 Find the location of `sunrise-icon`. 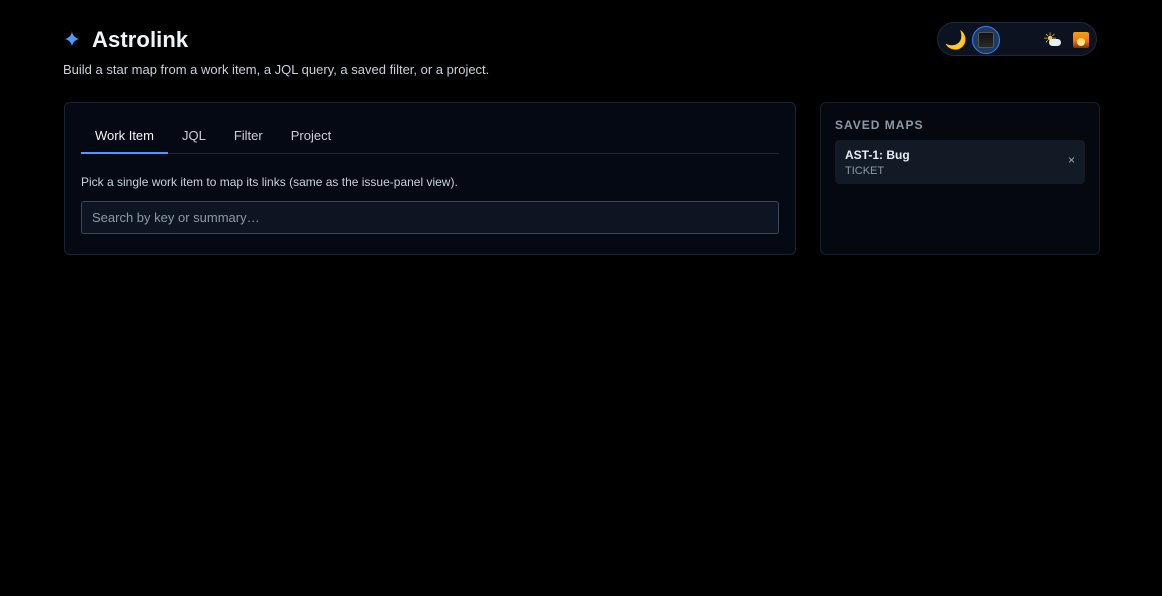

sunrise-icon is located at coordinates (1081, 40).